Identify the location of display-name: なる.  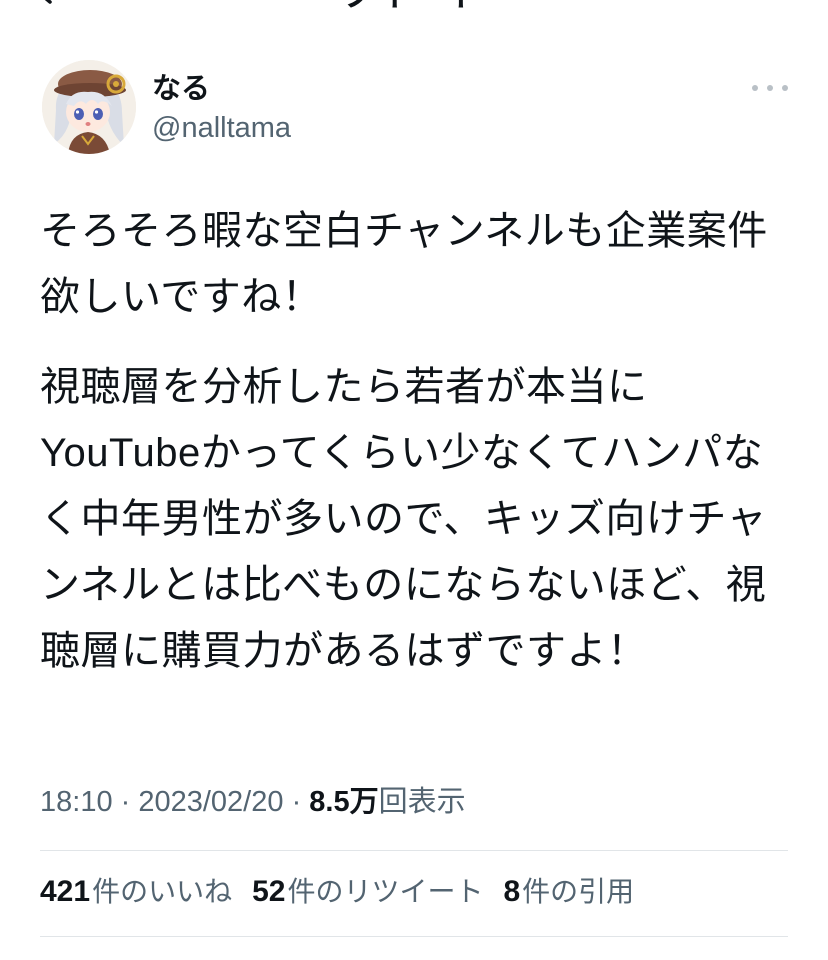
(181, 88).